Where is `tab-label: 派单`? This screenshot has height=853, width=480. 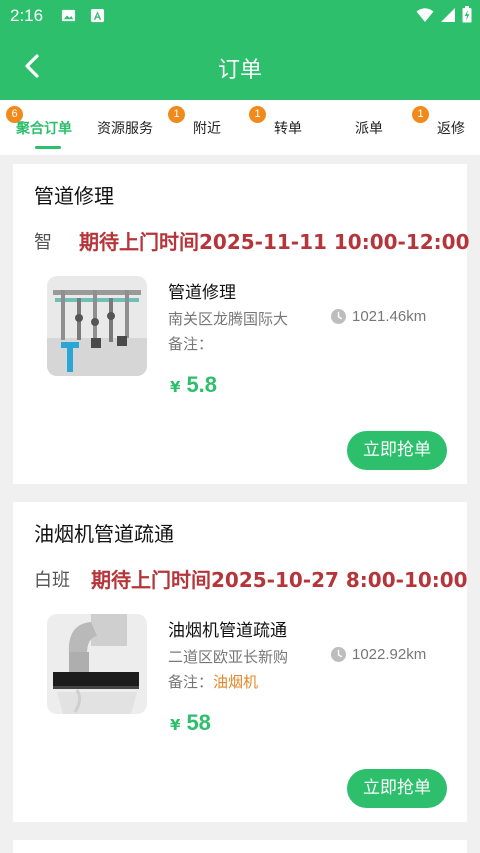
tab-label: 派单 is located at coordinates (369, 129).